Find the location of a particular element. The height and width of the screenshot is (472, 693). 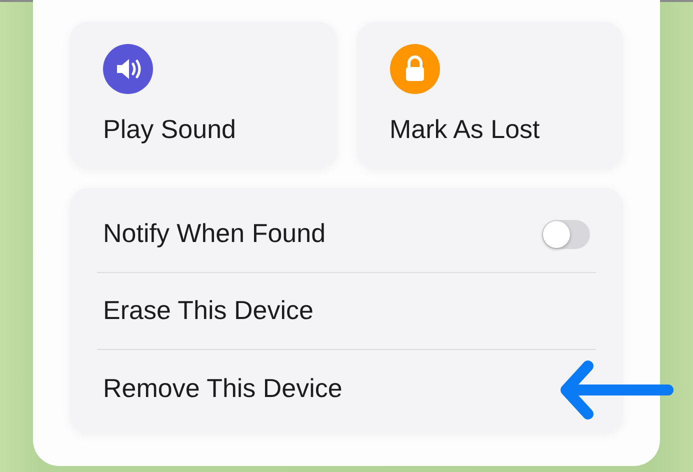

option-label: Remove This Device is located at coordinates (222, 388).